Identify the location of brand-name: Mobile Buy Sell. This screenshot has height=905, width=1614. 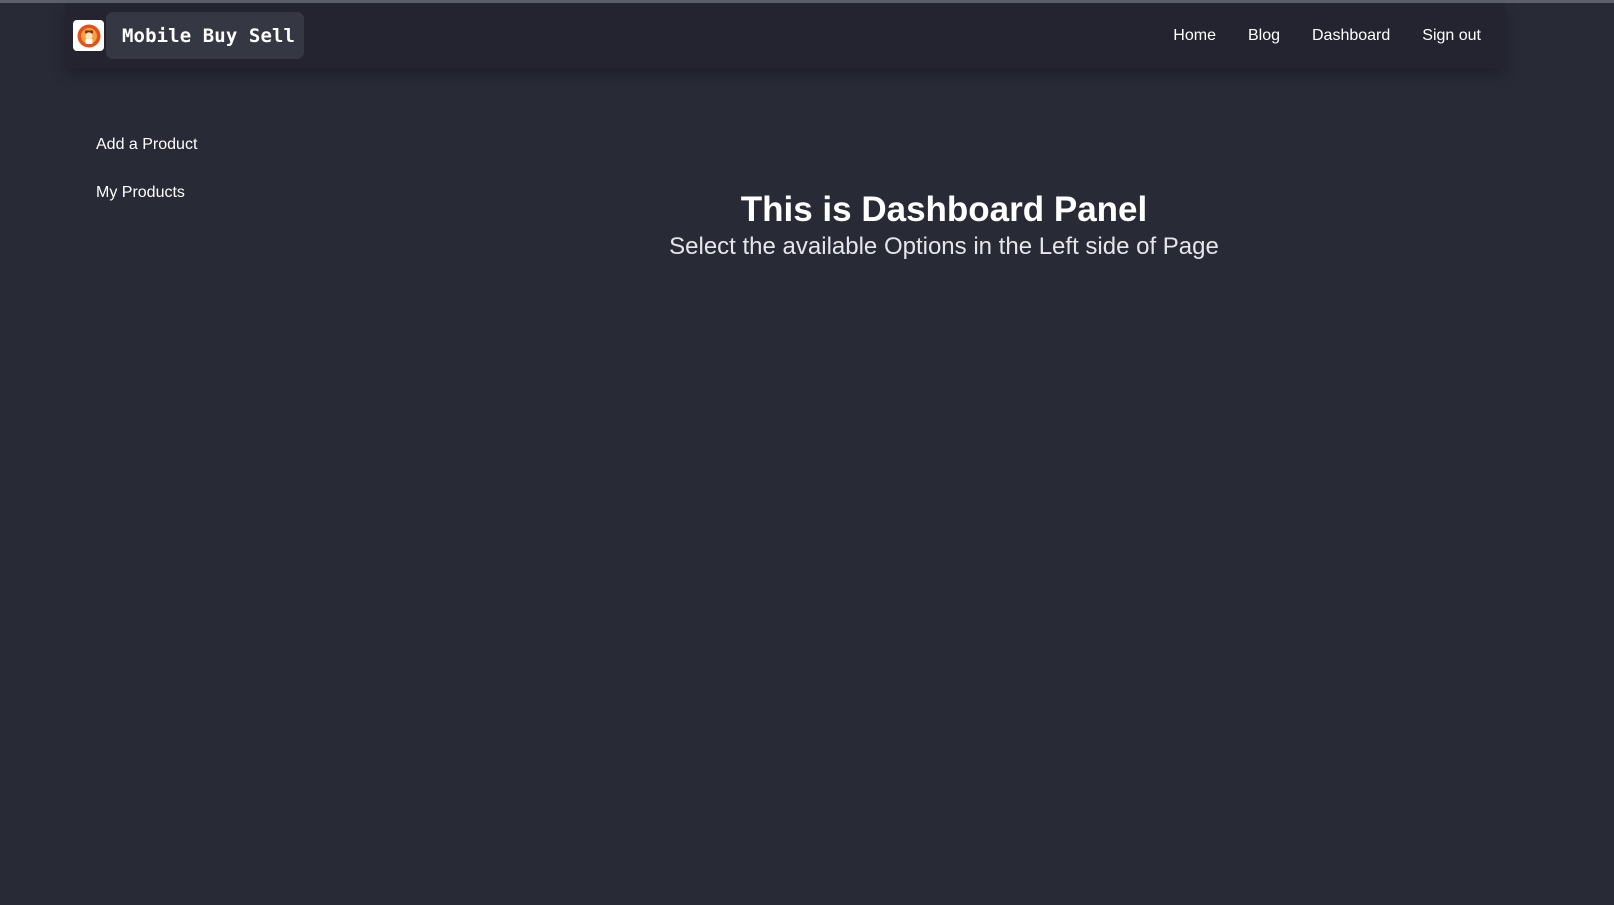
(209, 35).